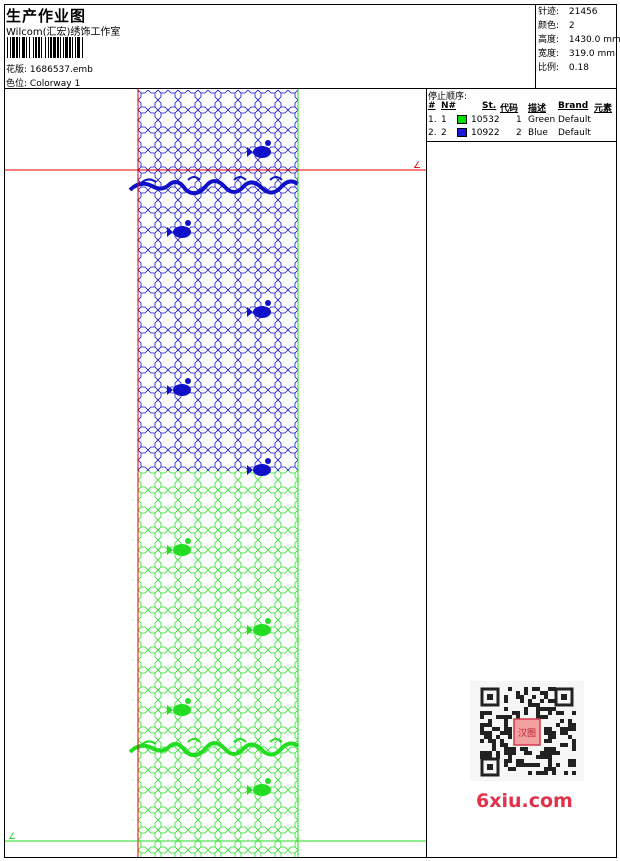 This screenshot has height=861, width=620. Describe the element at coordinates (417, 166) in the screenshot. I see `start-marker: ∠` at that location.